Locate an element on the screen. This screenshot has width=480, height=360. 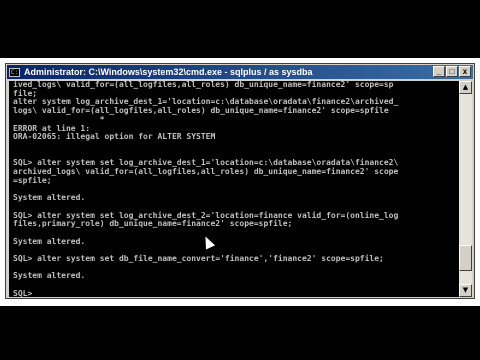
scroll-thumb is located at coordinates (465, 258).